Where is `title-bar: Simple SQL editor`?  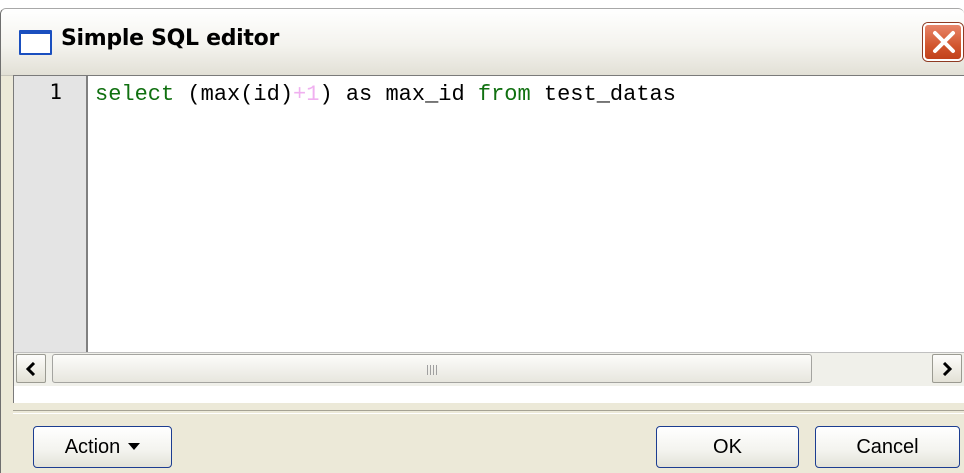 title-bar: Simple SQL editor is located at coordinates (482, 42).